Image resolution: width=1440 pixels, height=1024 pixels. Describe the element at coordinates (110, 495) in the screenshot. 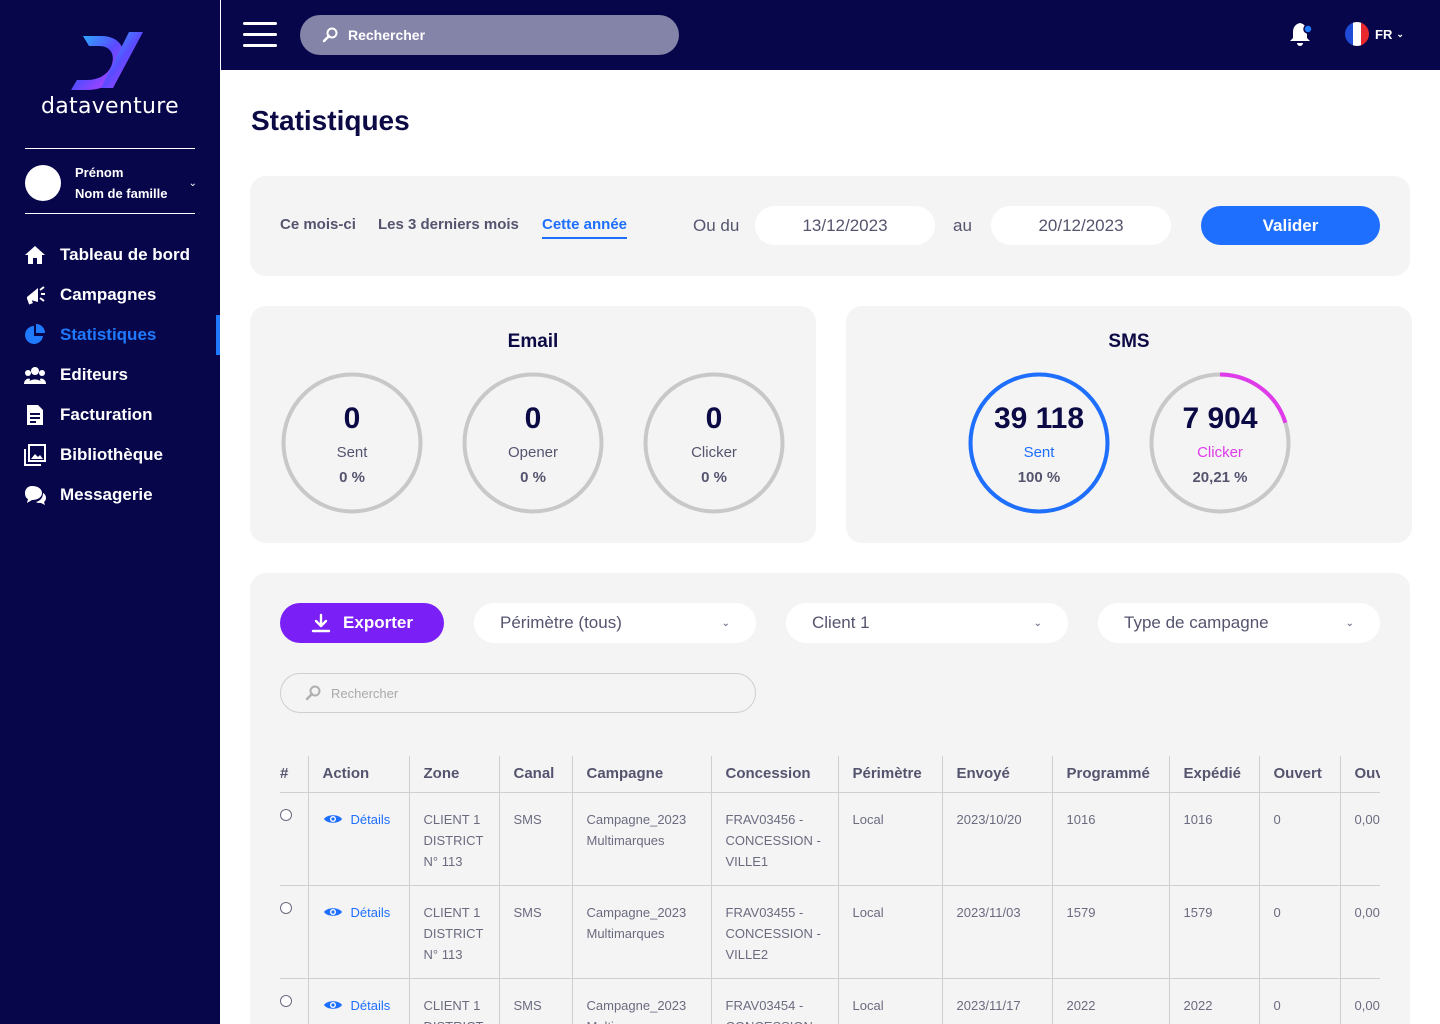

I see `sidebar-item-messaging: Messagerie` at that location.